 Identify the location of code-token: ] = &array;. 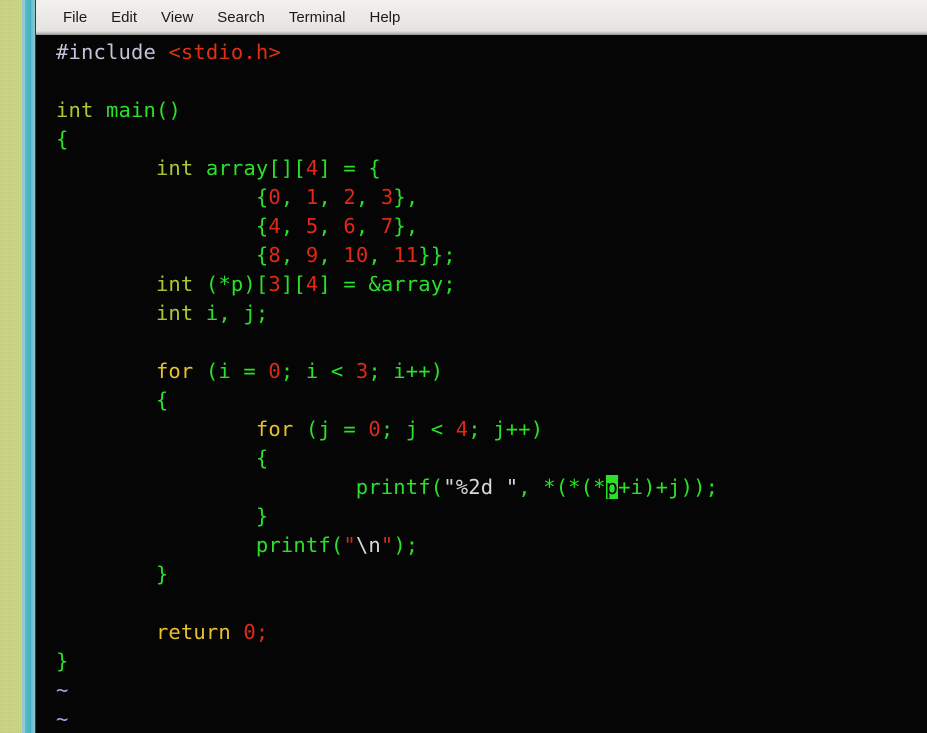
(387, 284).